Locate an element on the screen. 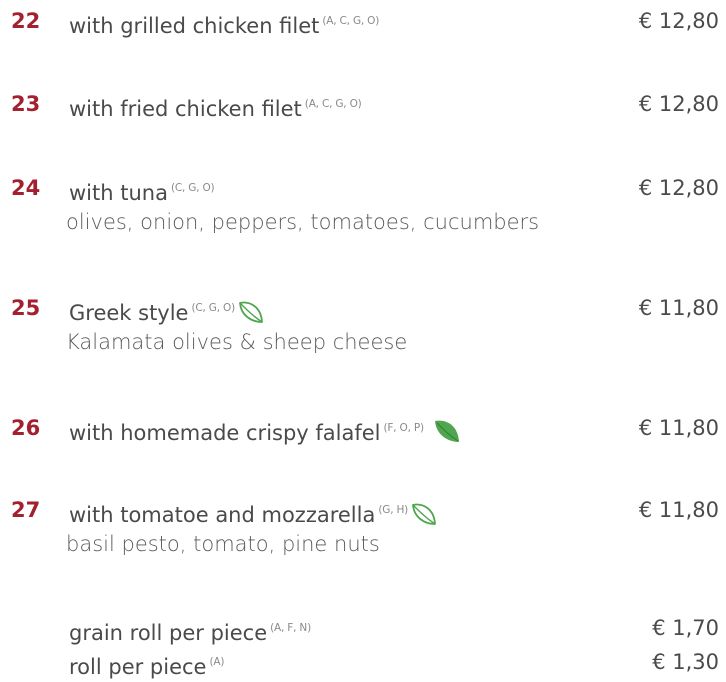  item-name: with tomatoe and mozzarella is located at coordinates (222, 515).